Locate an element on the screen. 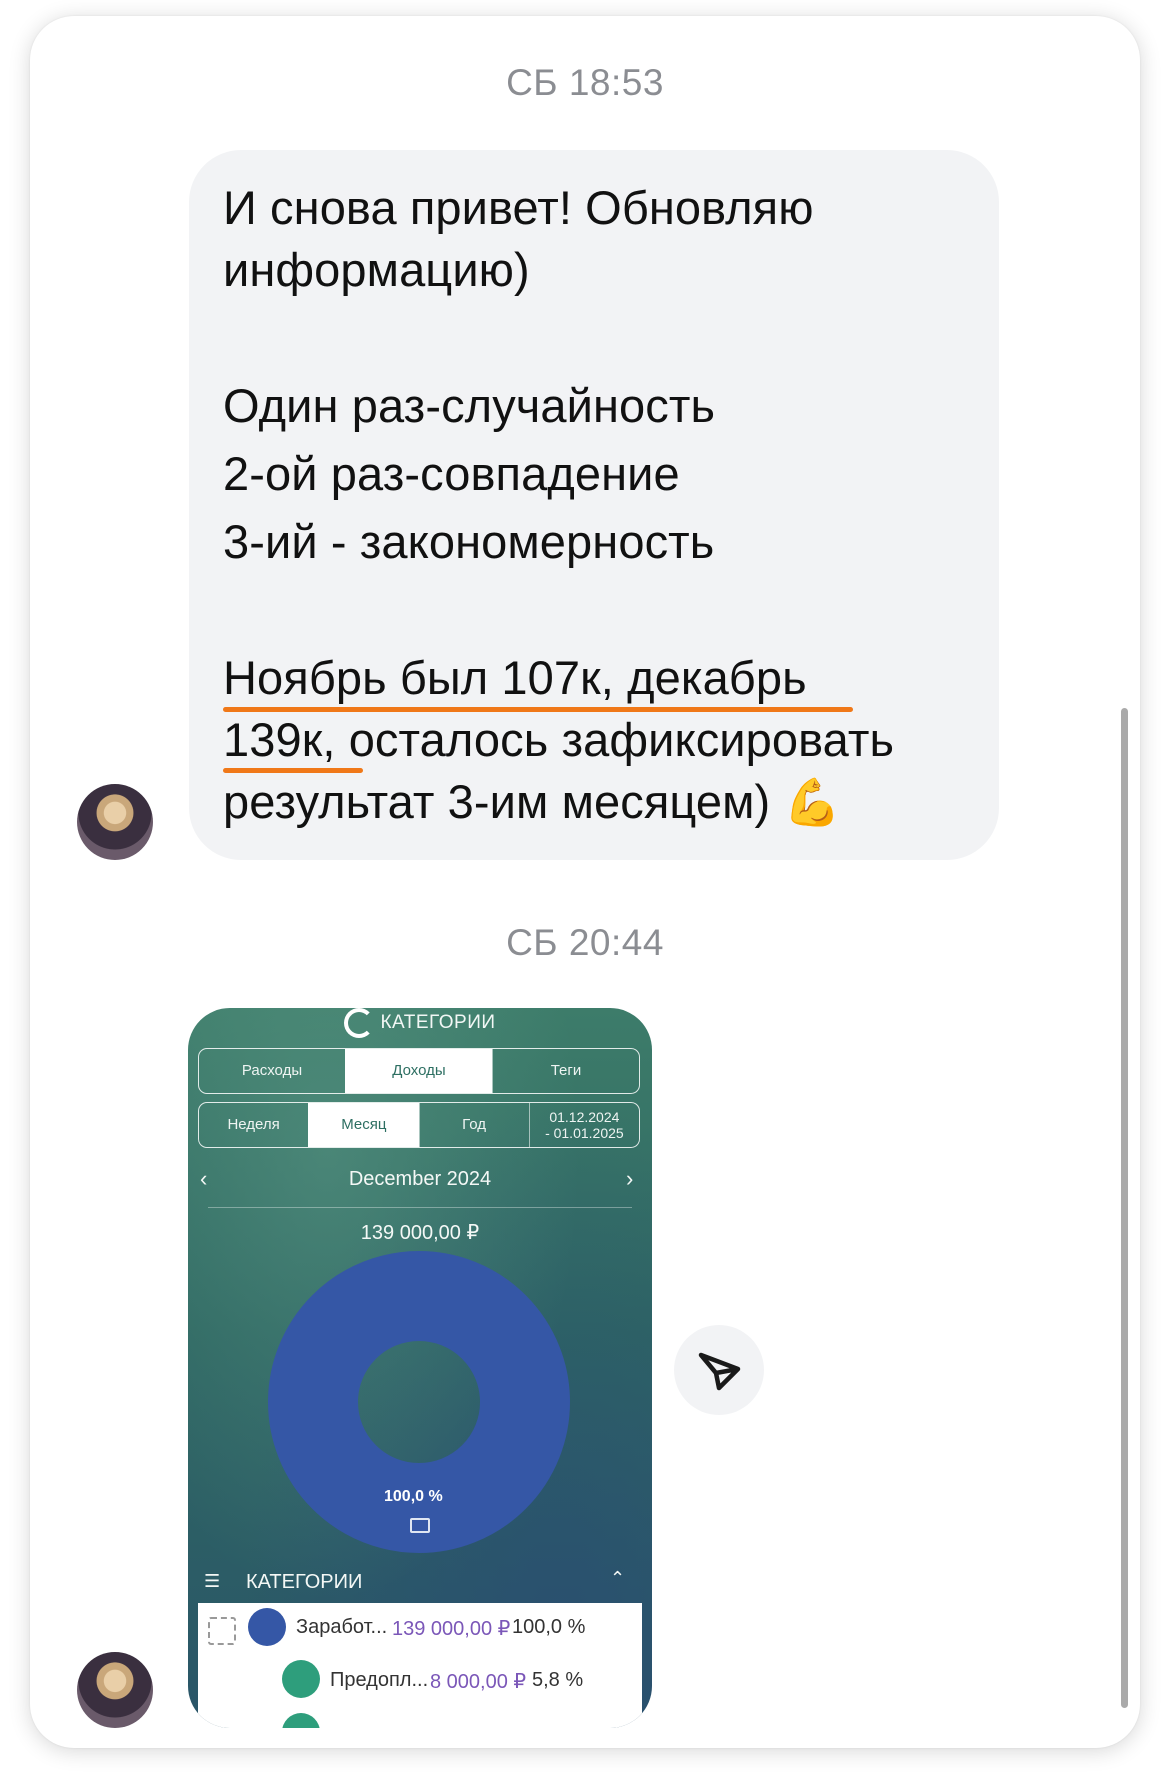  message-line: И снова привет! Обновляю is located at coordinates (518, 207).